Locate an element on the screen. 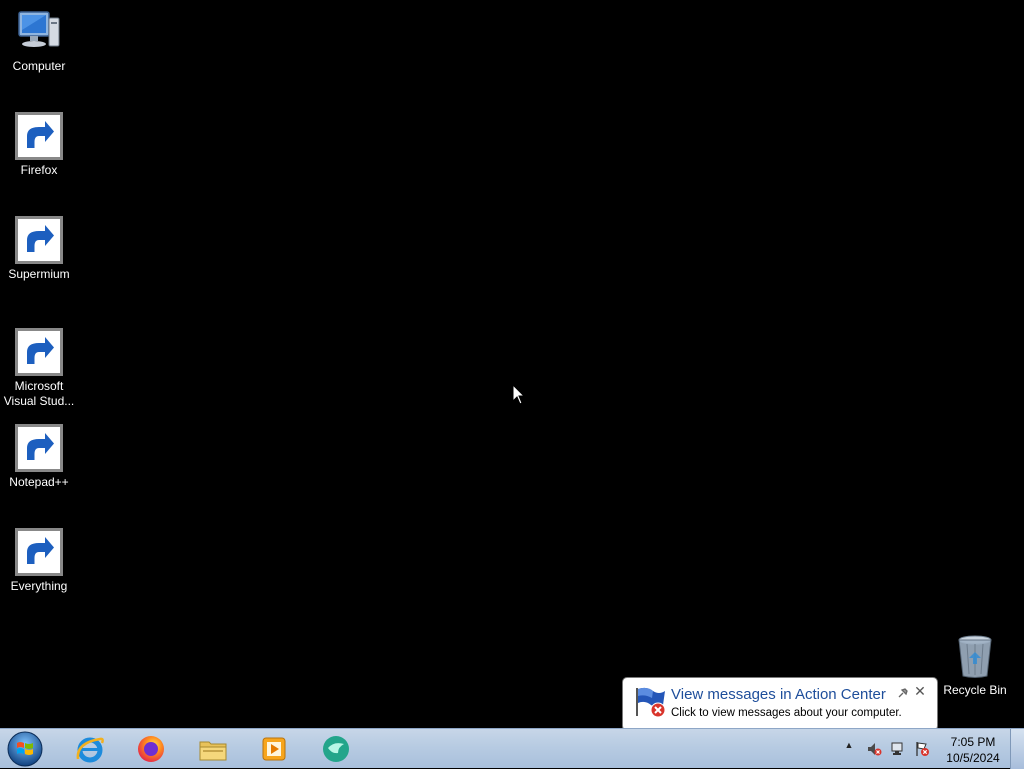 The height and width of the screenshot is (769, 1024). desktop-icon-supermium: Supermium is located at coordinates (39, 249).